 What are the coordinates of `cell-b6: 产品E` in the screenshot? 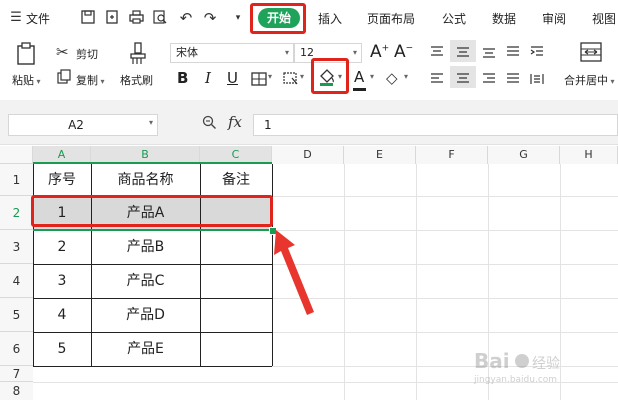 It's located at (145, 349).